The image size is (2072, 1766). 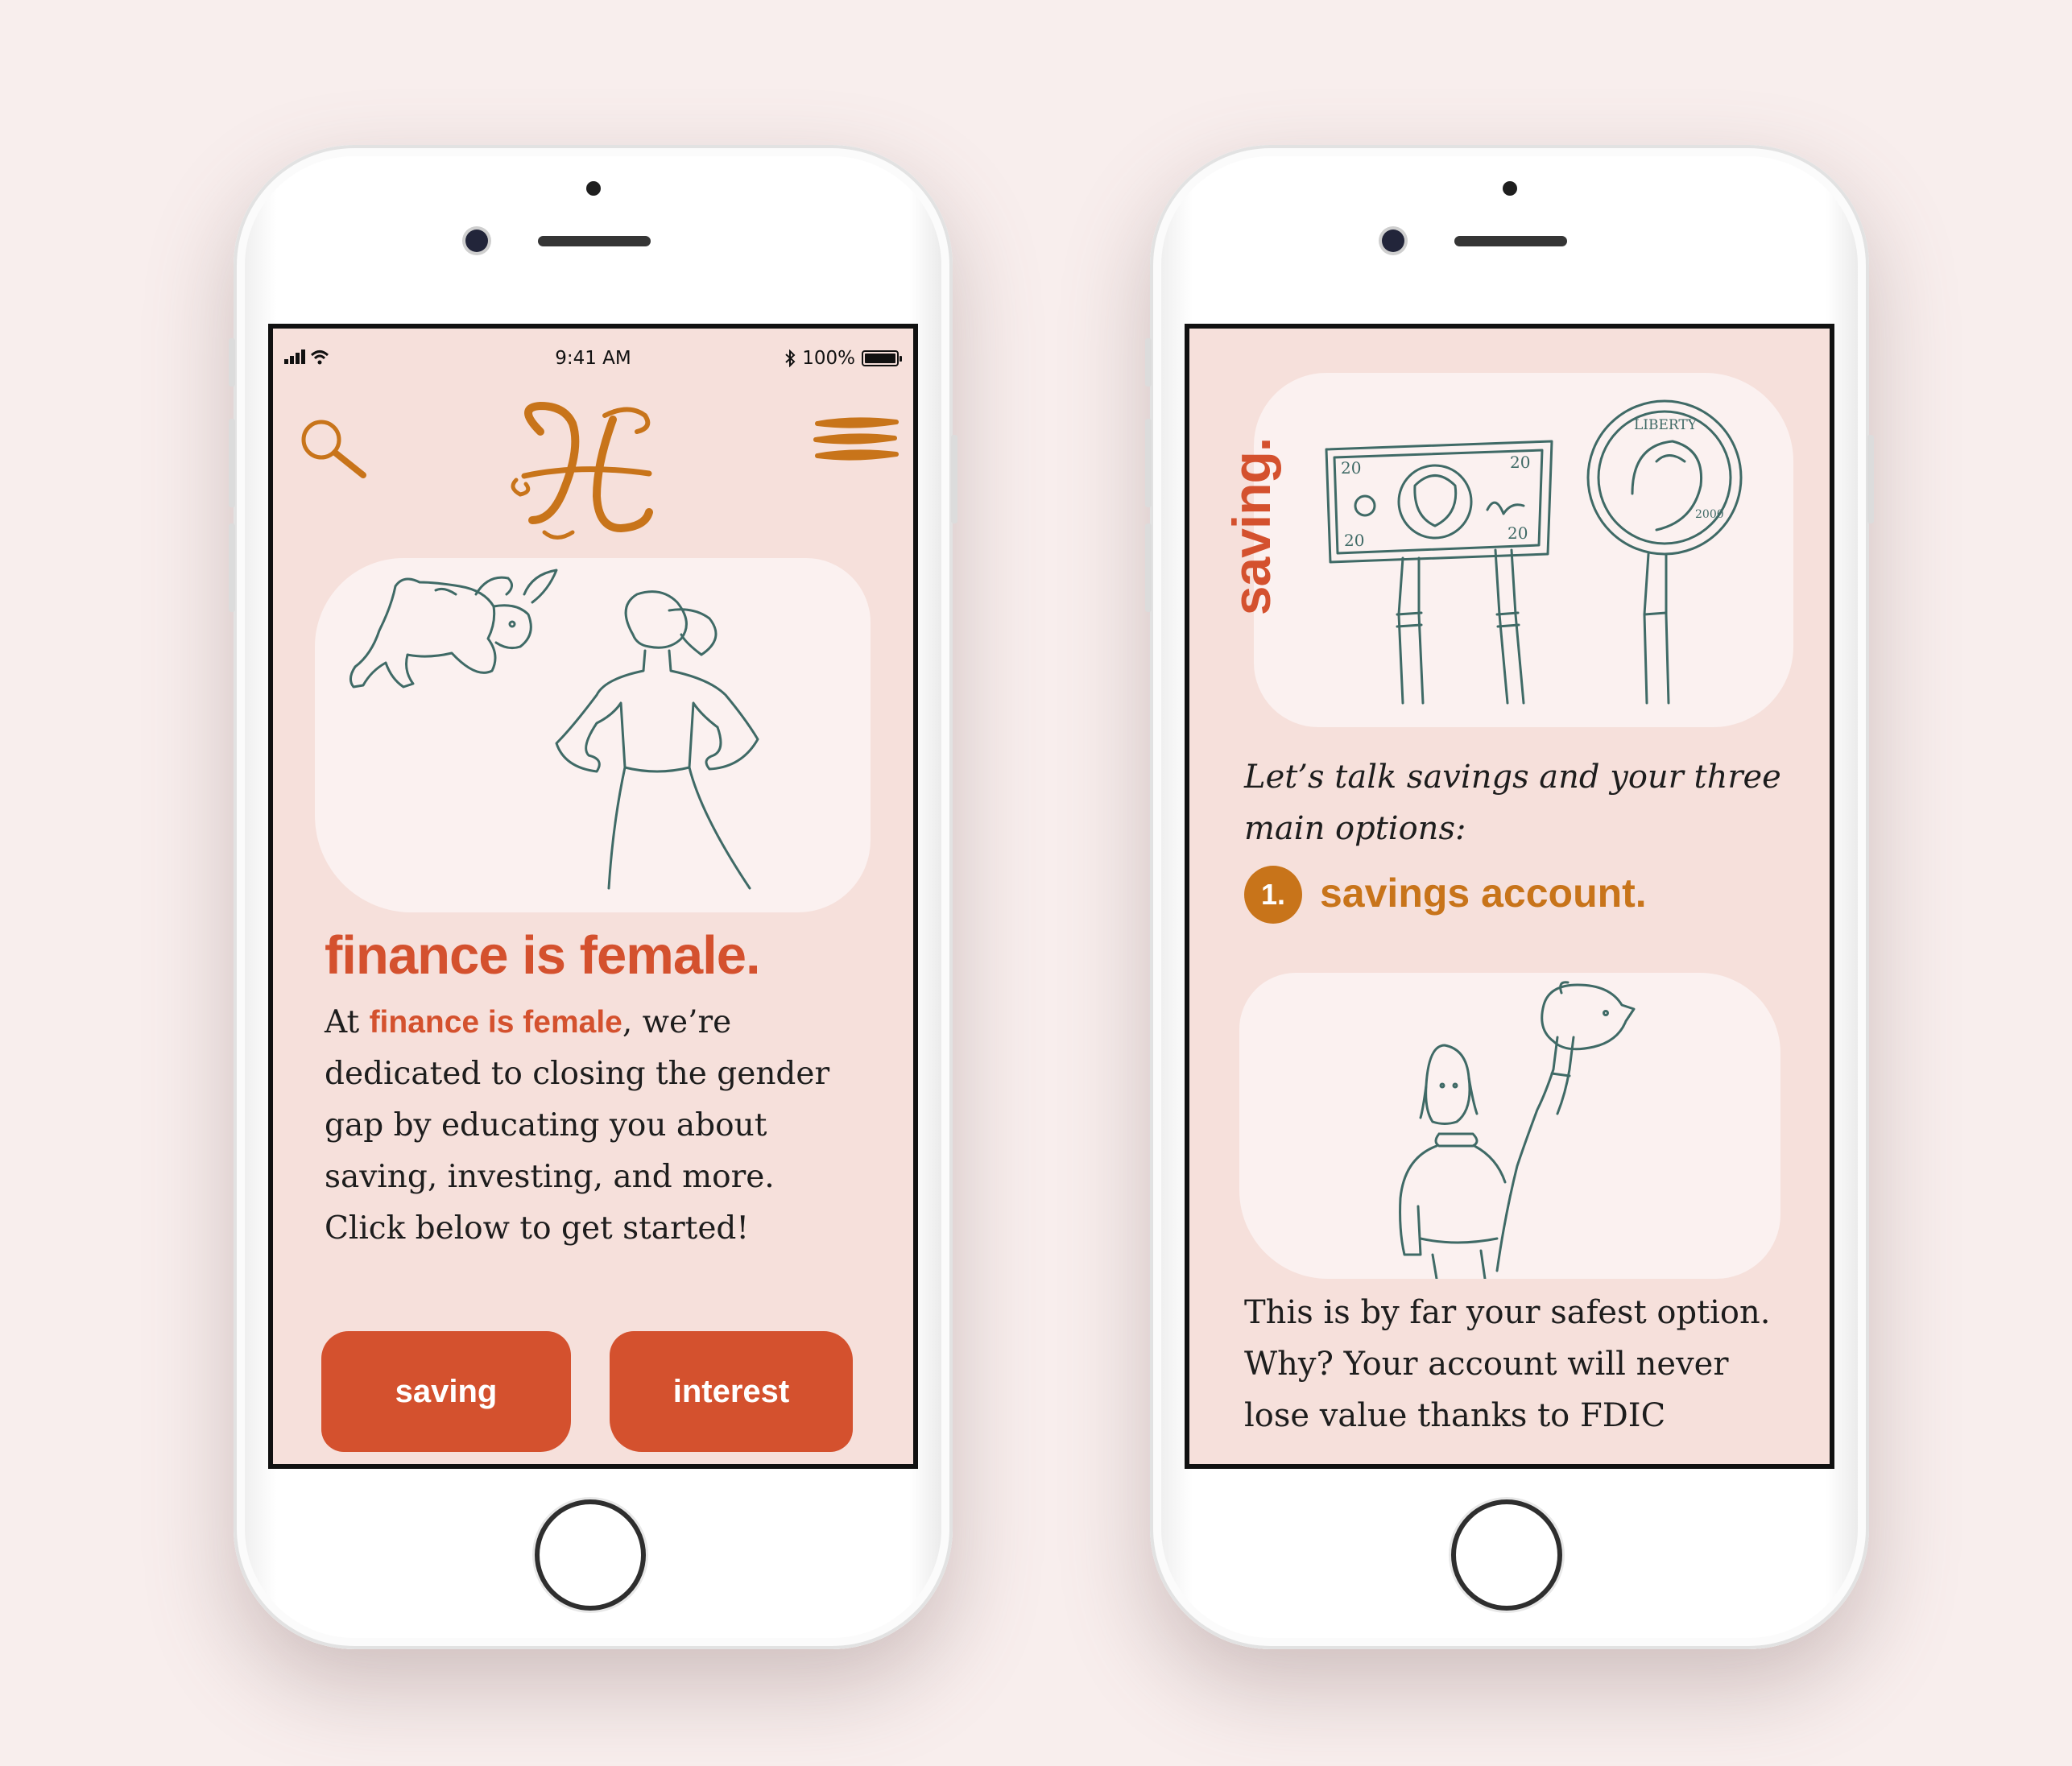 What do you see at coordinates (1483, 893) in the screenshot?
I see `option-title: savings account.` at bounding box center [1483, 893].